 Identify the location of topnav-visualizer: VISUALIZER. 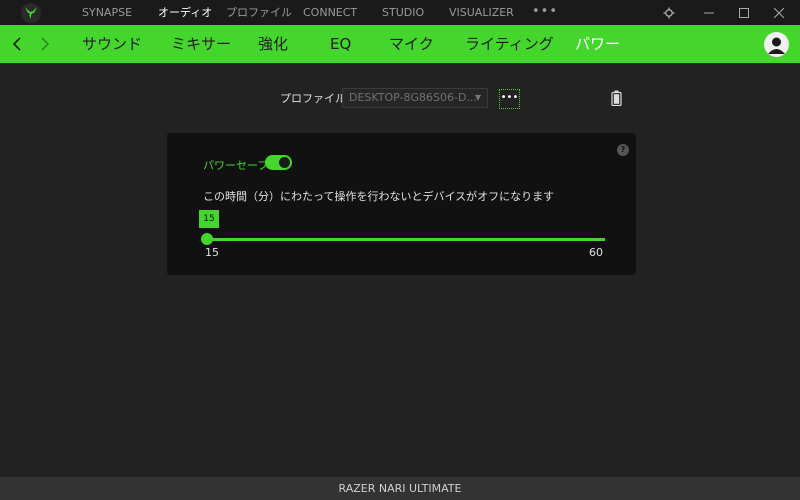
(481, 12).